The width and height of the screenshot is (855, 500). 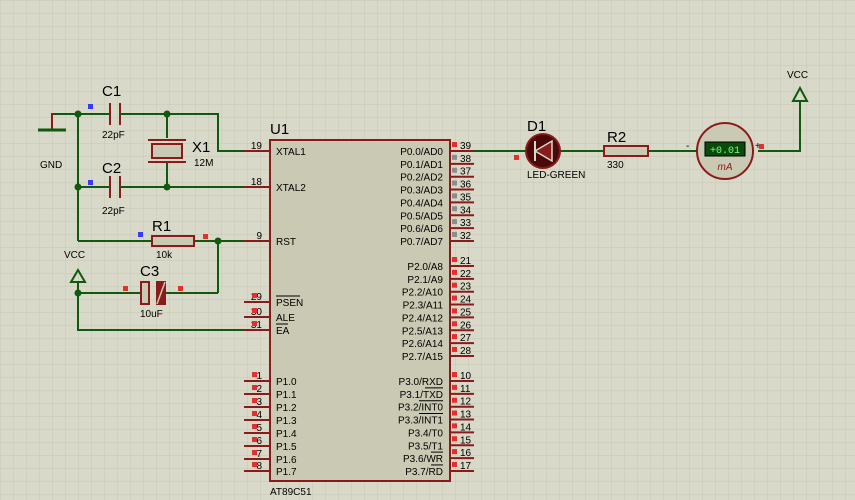 What do you see at coordinates (421, 229) in the screenshot?
I see `pin-label: P0.6/AD6` at bounding box center [421, 229].